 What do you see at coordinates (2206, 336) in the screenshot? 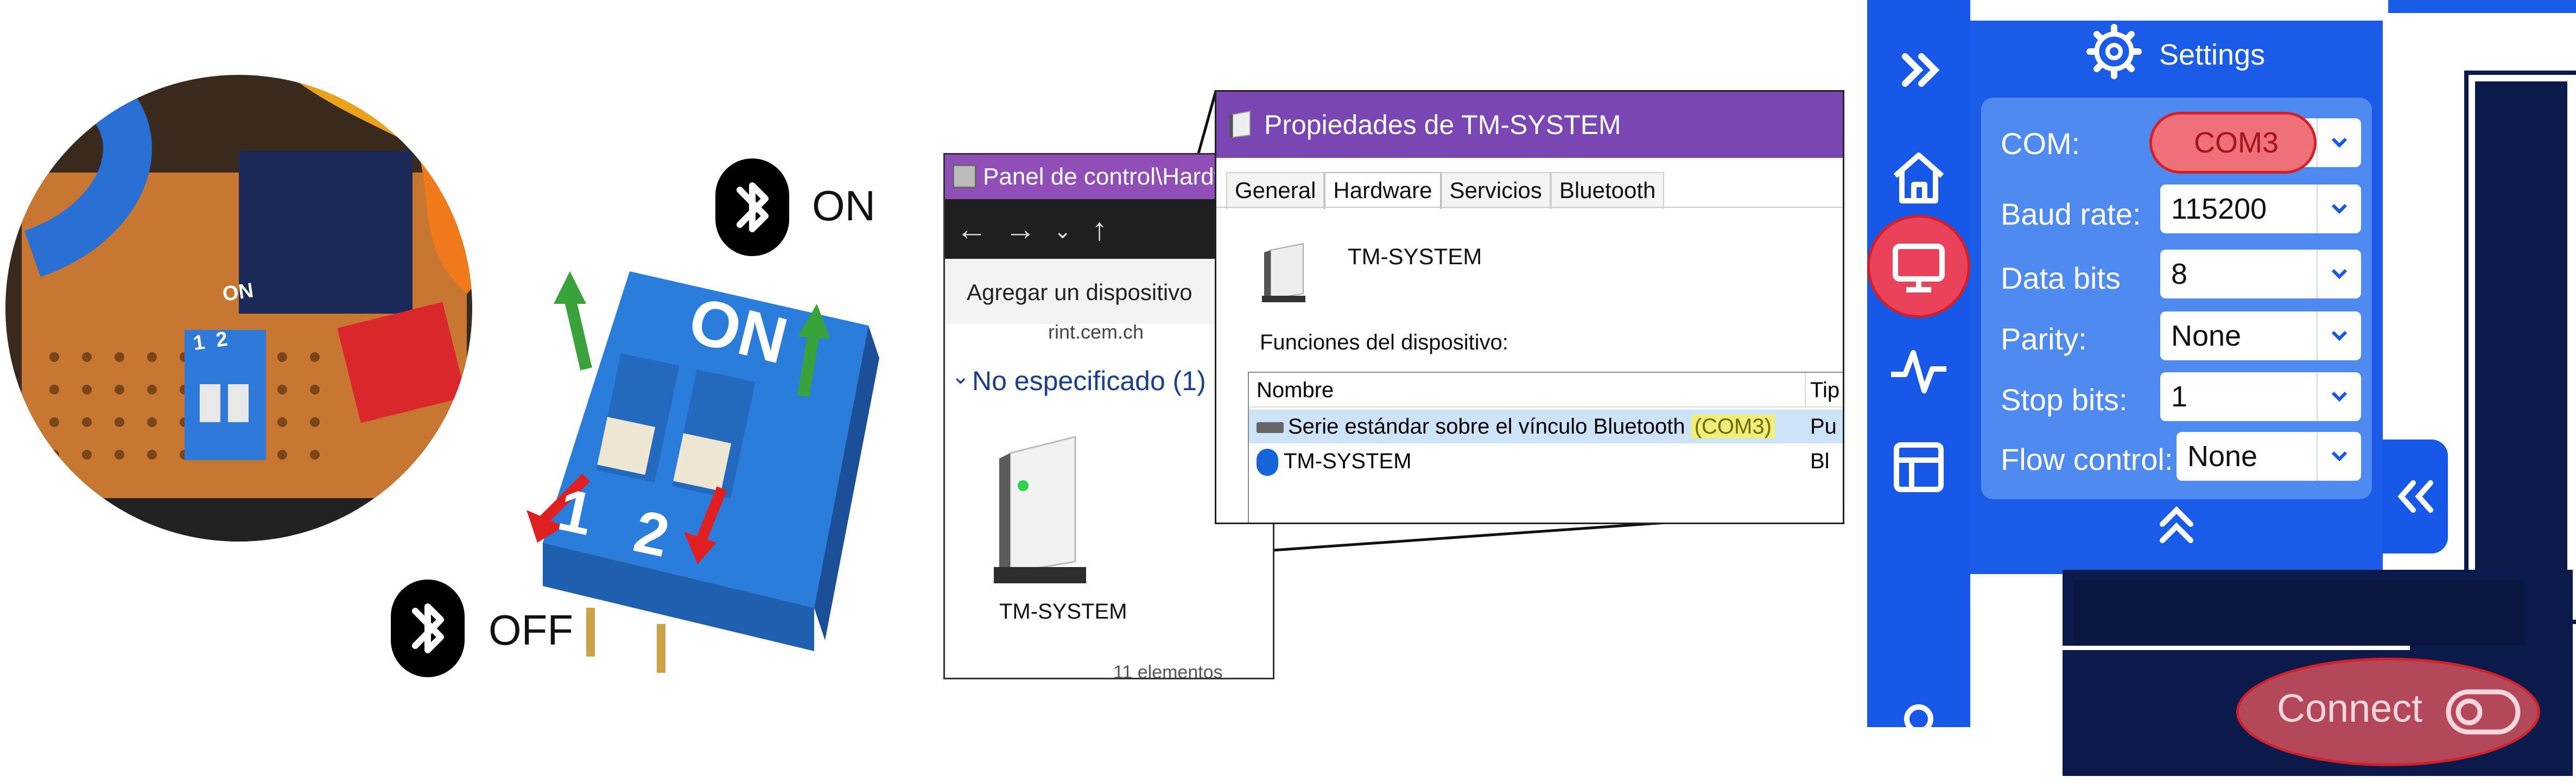
I see `parity-value: None` at bounding box center [2206, 336].